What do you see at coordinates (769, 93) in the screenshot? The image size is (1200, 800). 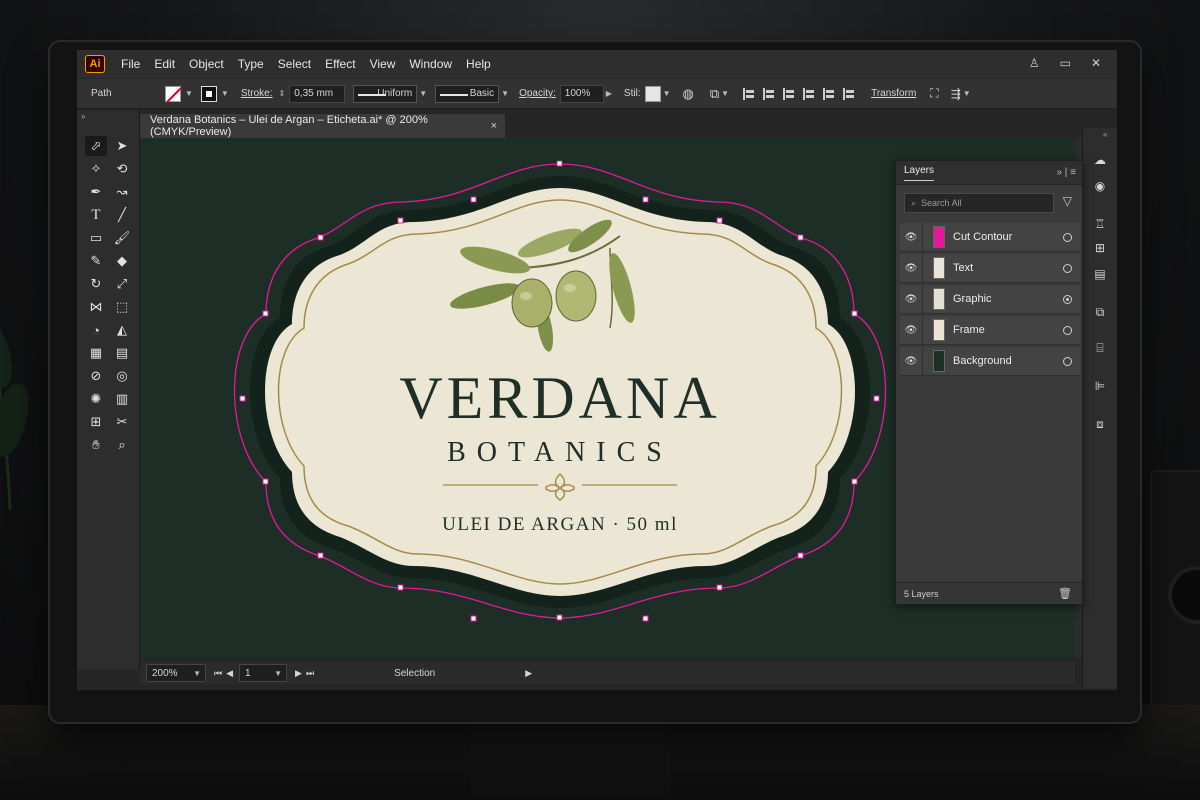 I see `align-center-icon` at bounding box center [769, 93].